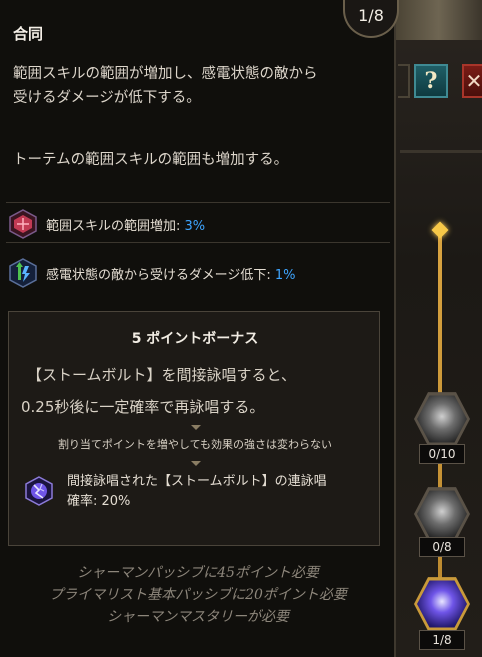 The height and width of the screenshot is (657, 482). I want to click on panel-header-art, so click(438, 20).